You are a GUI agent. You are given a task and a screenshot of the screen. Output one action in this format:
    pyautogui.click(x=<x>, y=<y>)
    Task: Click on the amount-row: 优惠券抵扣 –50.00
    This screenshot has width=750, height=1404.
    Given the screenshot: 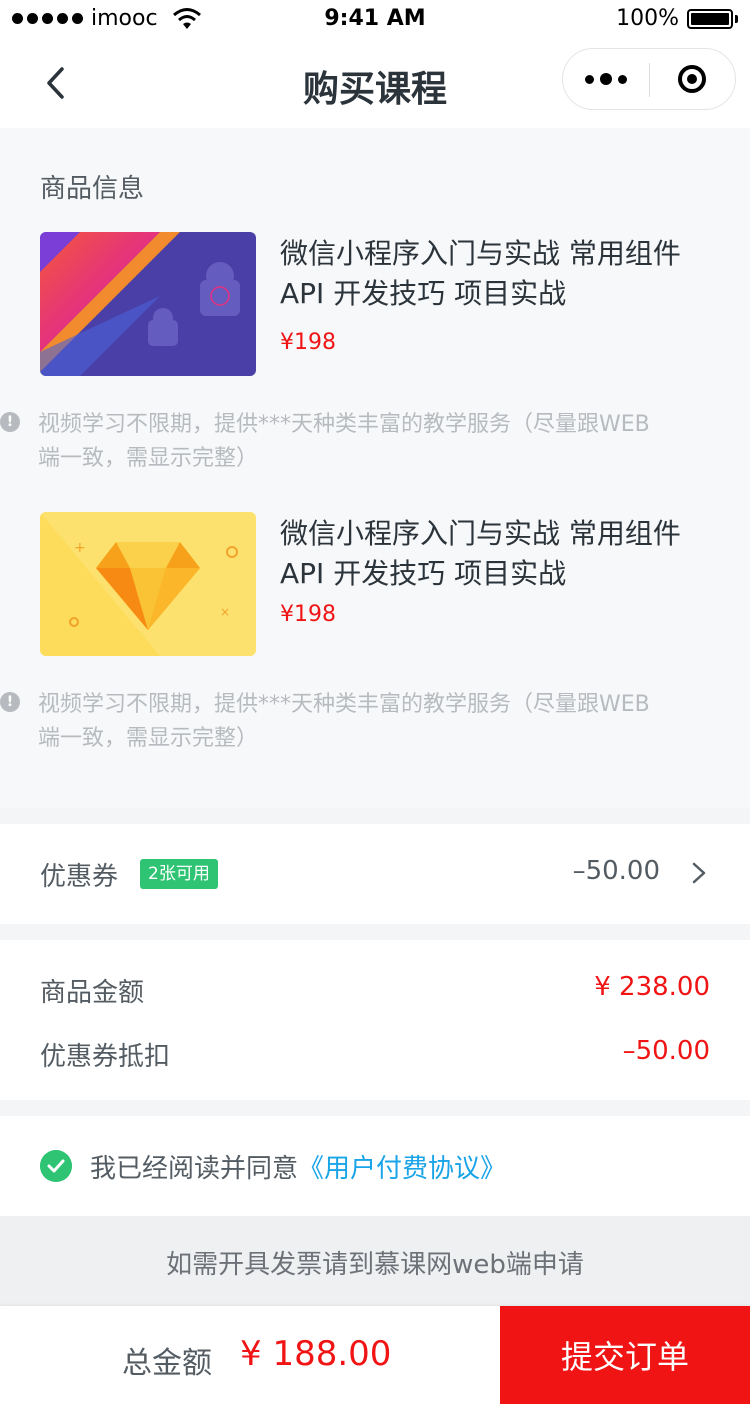 What is the action you would take?
    pyautogui.click(x=375, y=1056)
    